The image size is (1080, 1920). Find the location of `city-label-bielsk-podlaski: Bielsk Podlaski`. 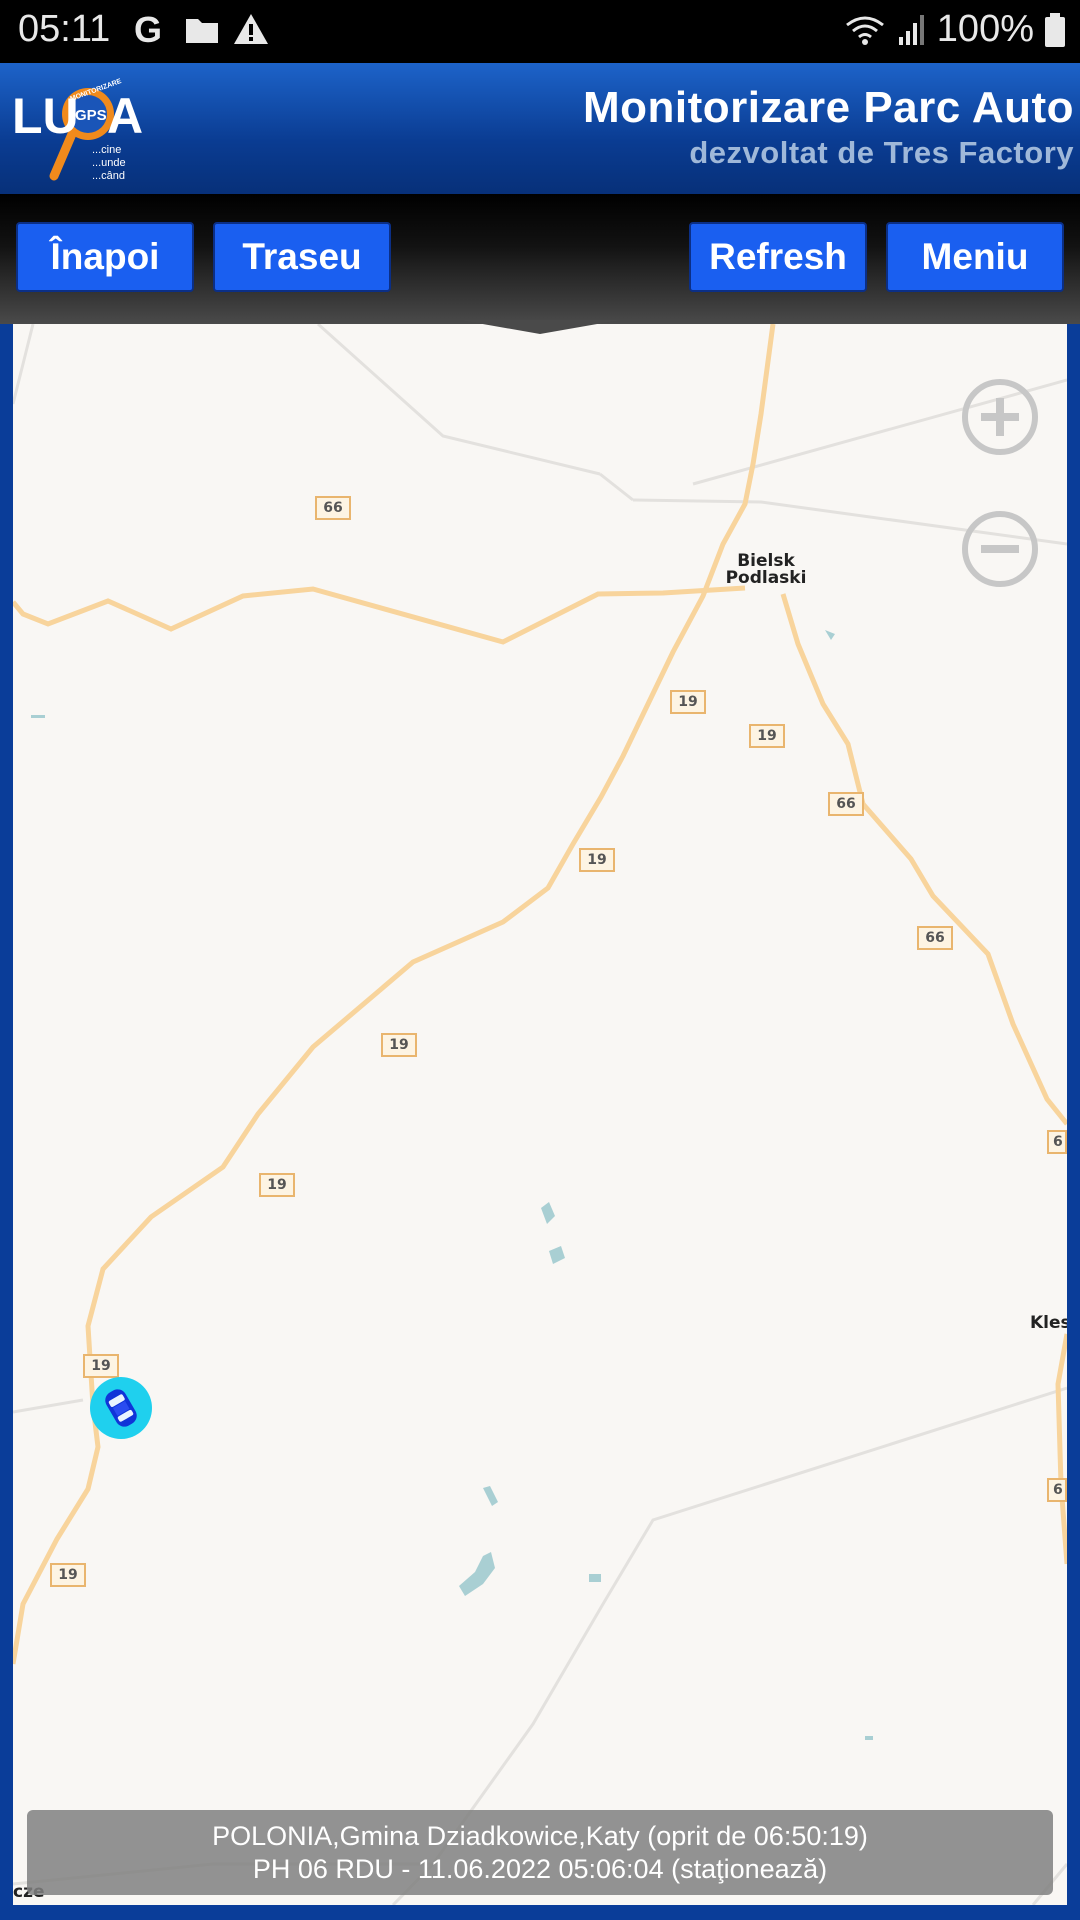

city-label-bielsk-podlaski: Bielsk Podlaski is located at coordinates (766, 569).